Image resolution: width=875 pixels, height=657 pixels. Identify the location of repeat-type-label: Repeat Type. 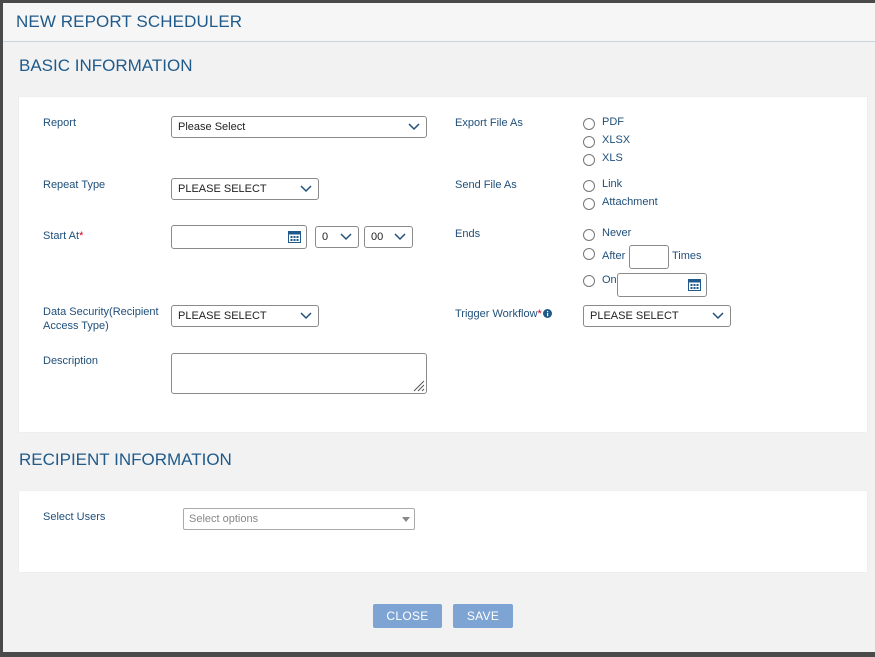
(74, 185).